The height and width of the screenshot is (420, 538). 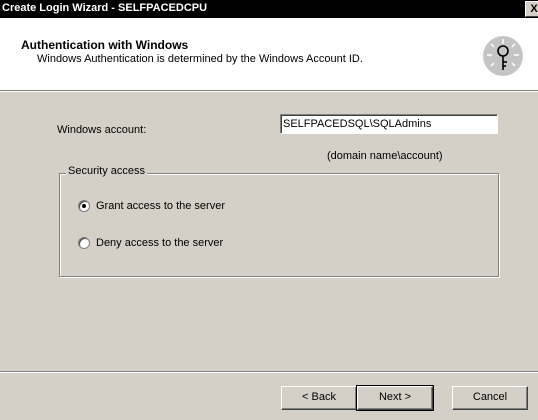 What do you see at coordinates (105, 45) in the screenshot?
I see `page-title: Authentication with Windows` at bounding box center [105, 45].